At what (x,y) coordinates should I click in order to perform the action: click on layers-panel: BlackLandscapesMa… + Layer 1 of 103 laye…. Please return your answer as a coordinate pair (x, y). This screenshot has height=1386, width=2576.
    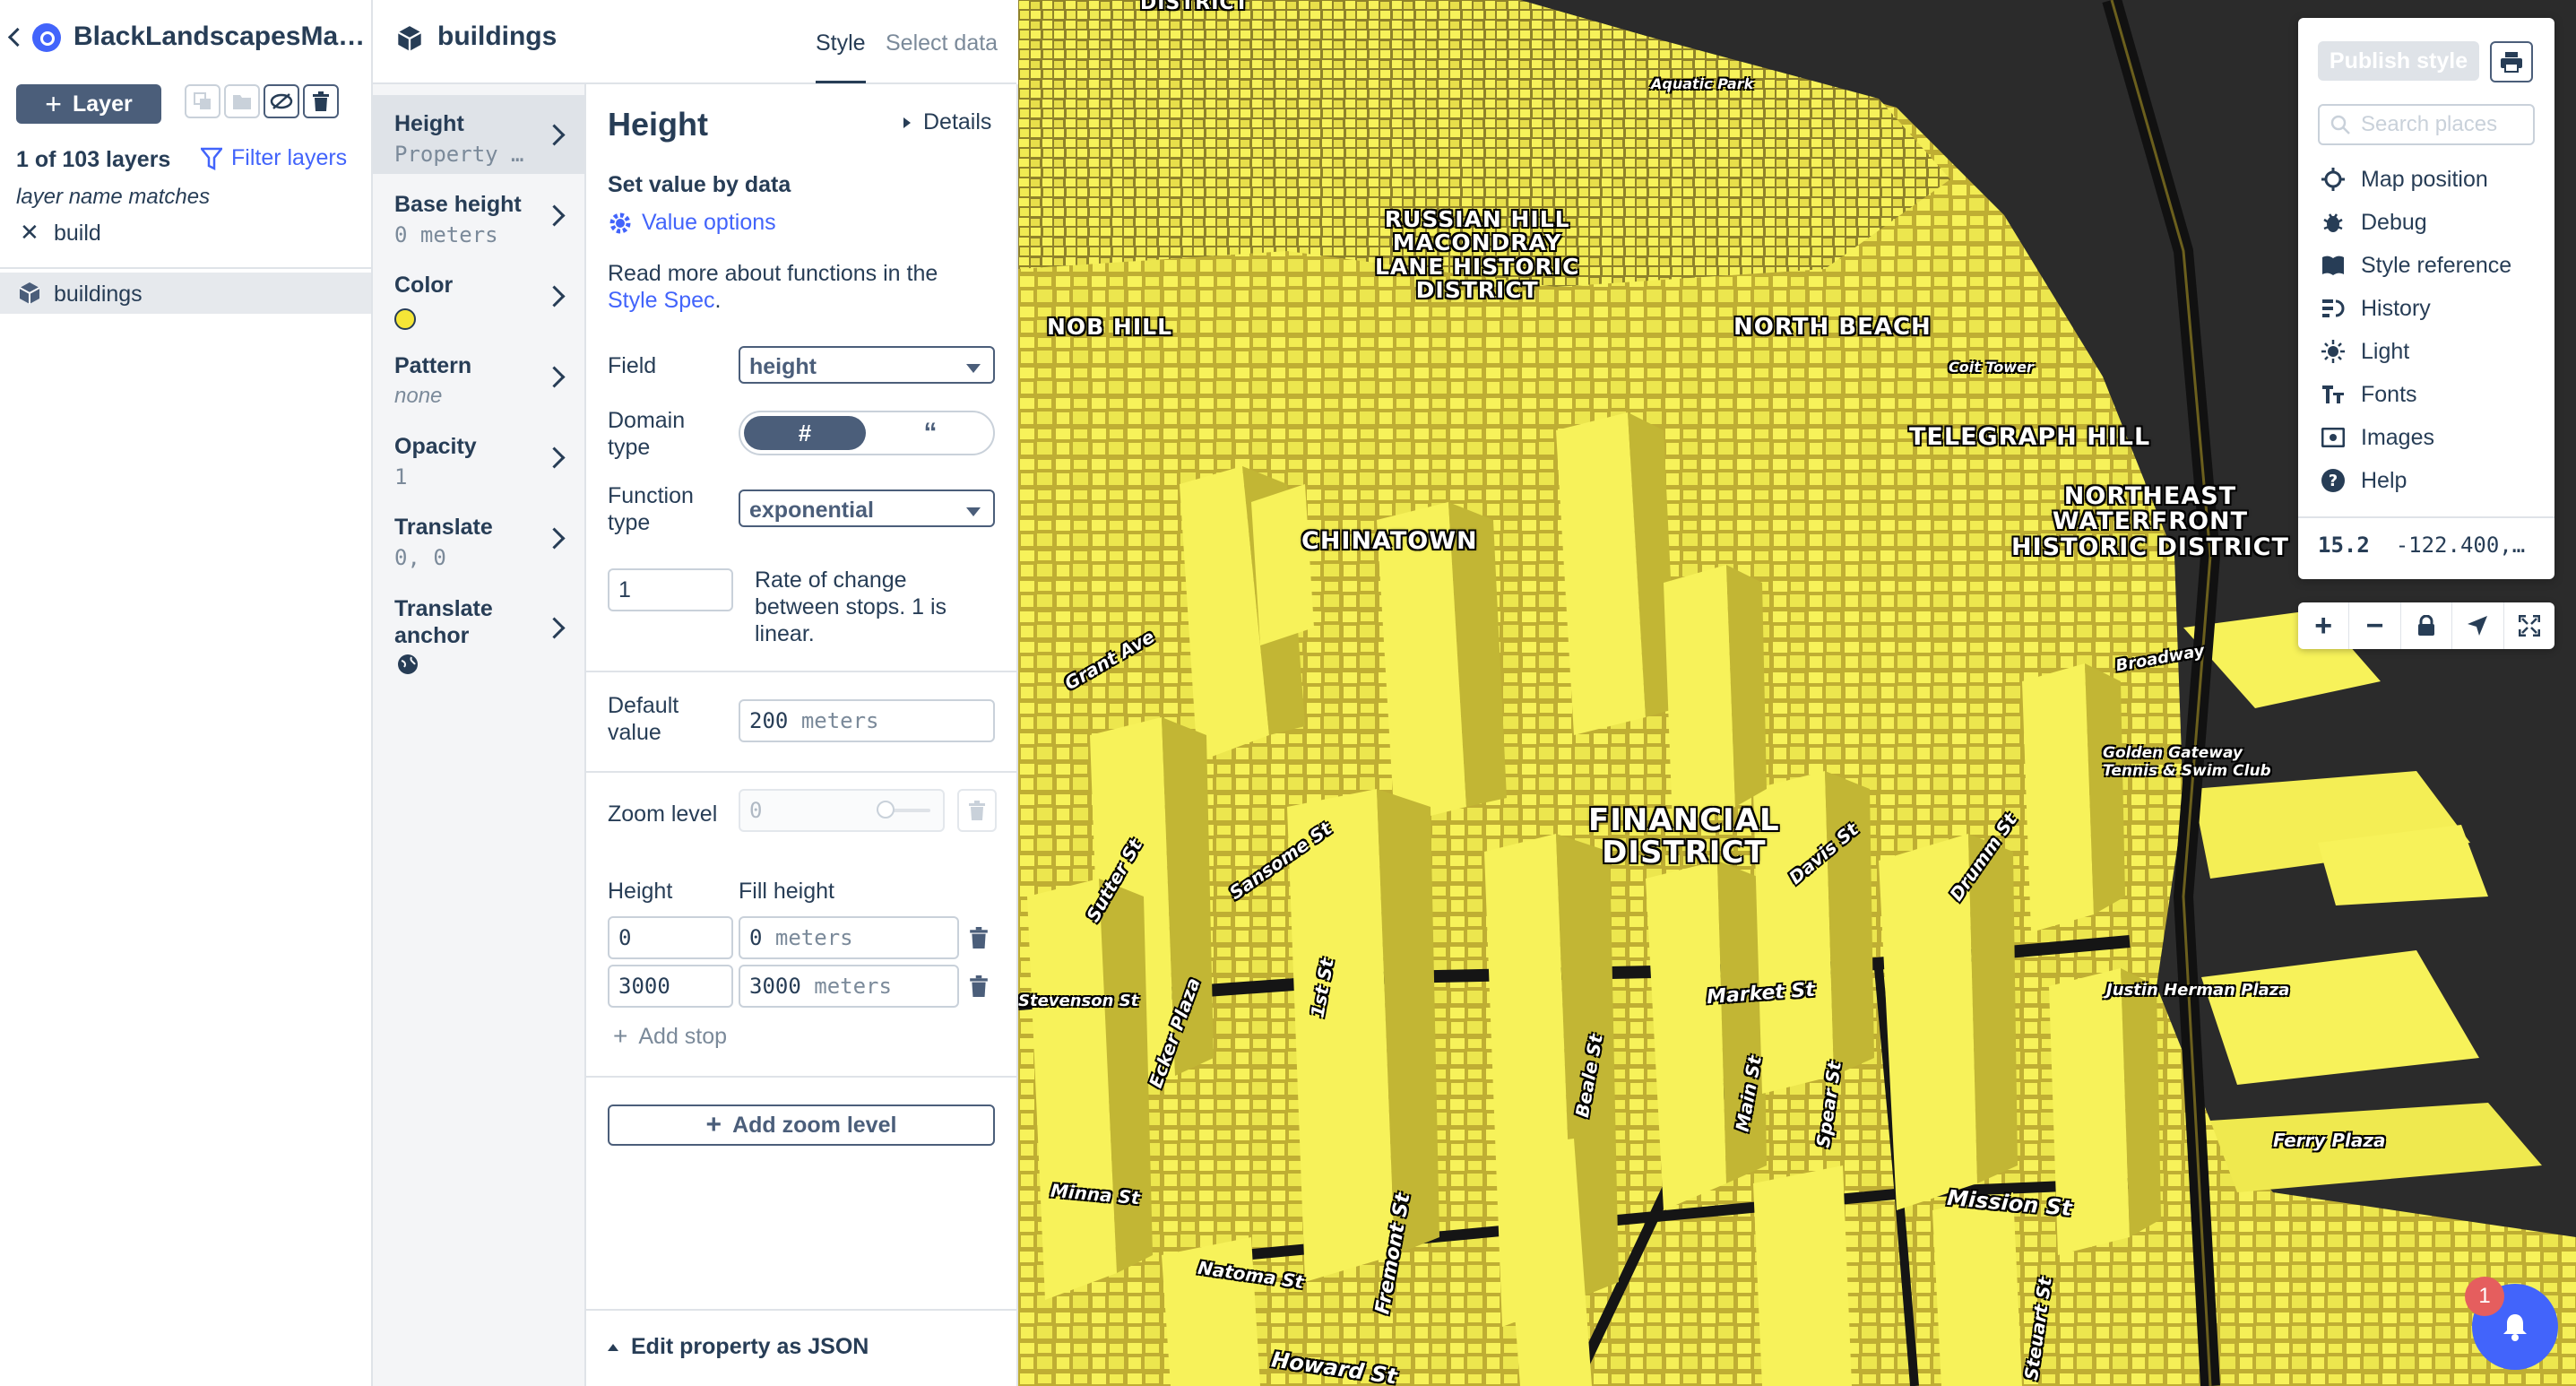
    Looking at the image, I should click on (186, 693).